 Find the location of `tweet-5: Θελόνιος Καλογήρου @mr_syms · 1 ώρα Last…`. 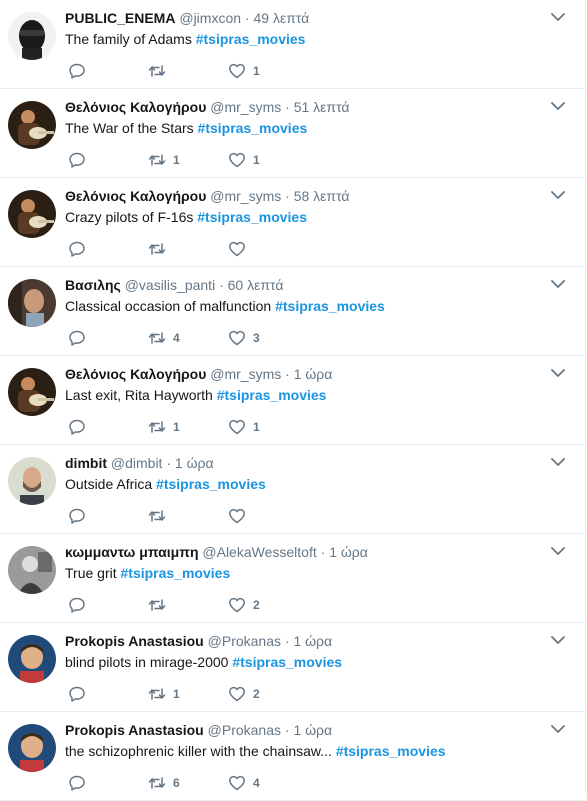

tweet-5: Θελόνιος Καλογήρου @mr_syms · 1 ώρα Last… is located at coordinates (292, 400).